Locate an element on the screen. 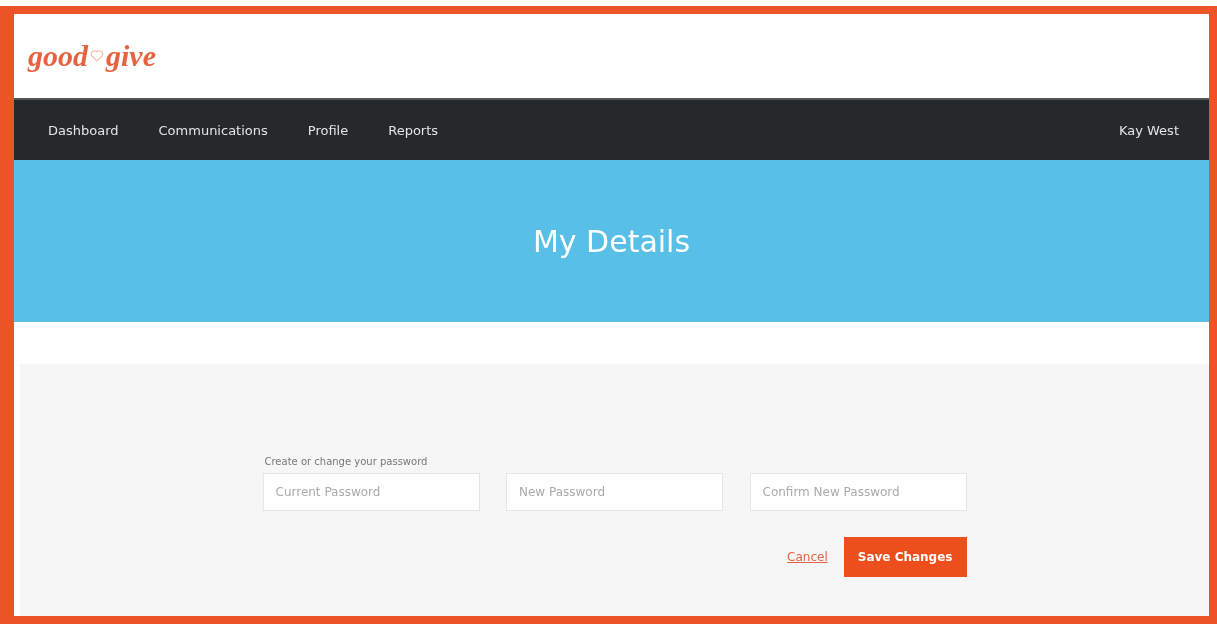 The width and height of the screenshot is (1217, 624). page-title: My Details is located at coordinates (611, 241).